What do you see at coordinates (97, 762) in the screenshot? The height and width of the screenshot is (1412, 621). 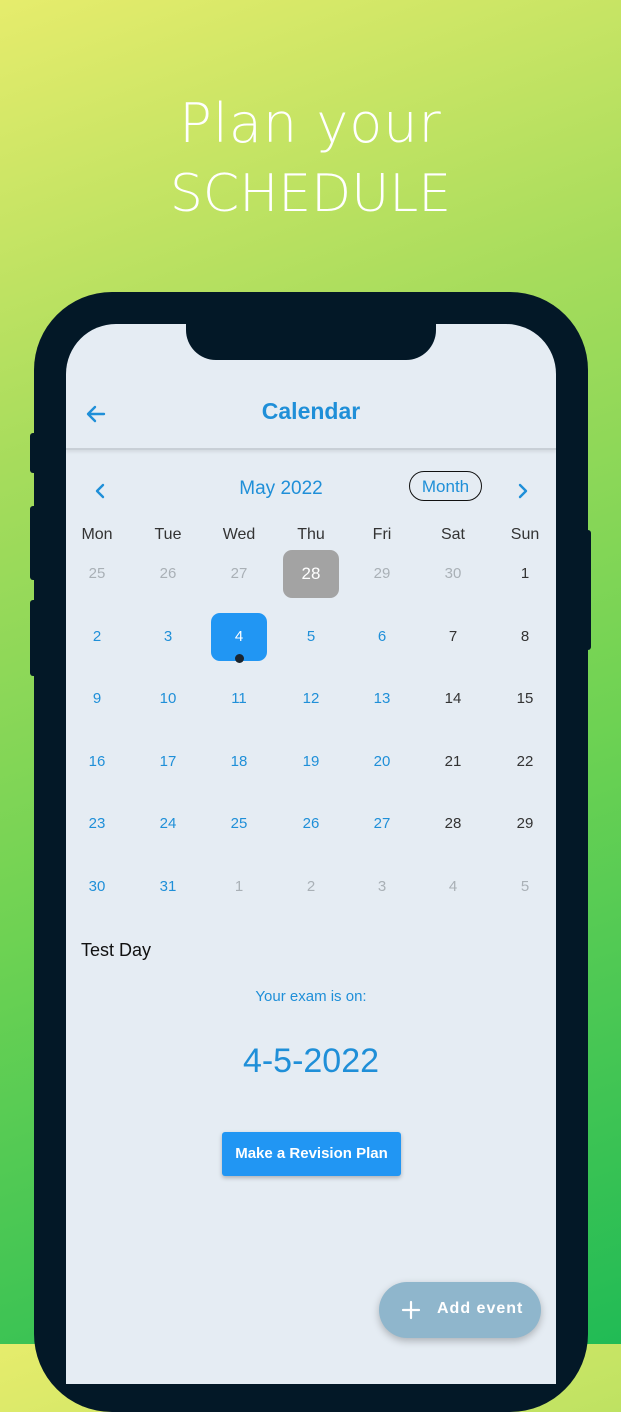 I see `calendar-day: 16` at bounding box center [97, 762].